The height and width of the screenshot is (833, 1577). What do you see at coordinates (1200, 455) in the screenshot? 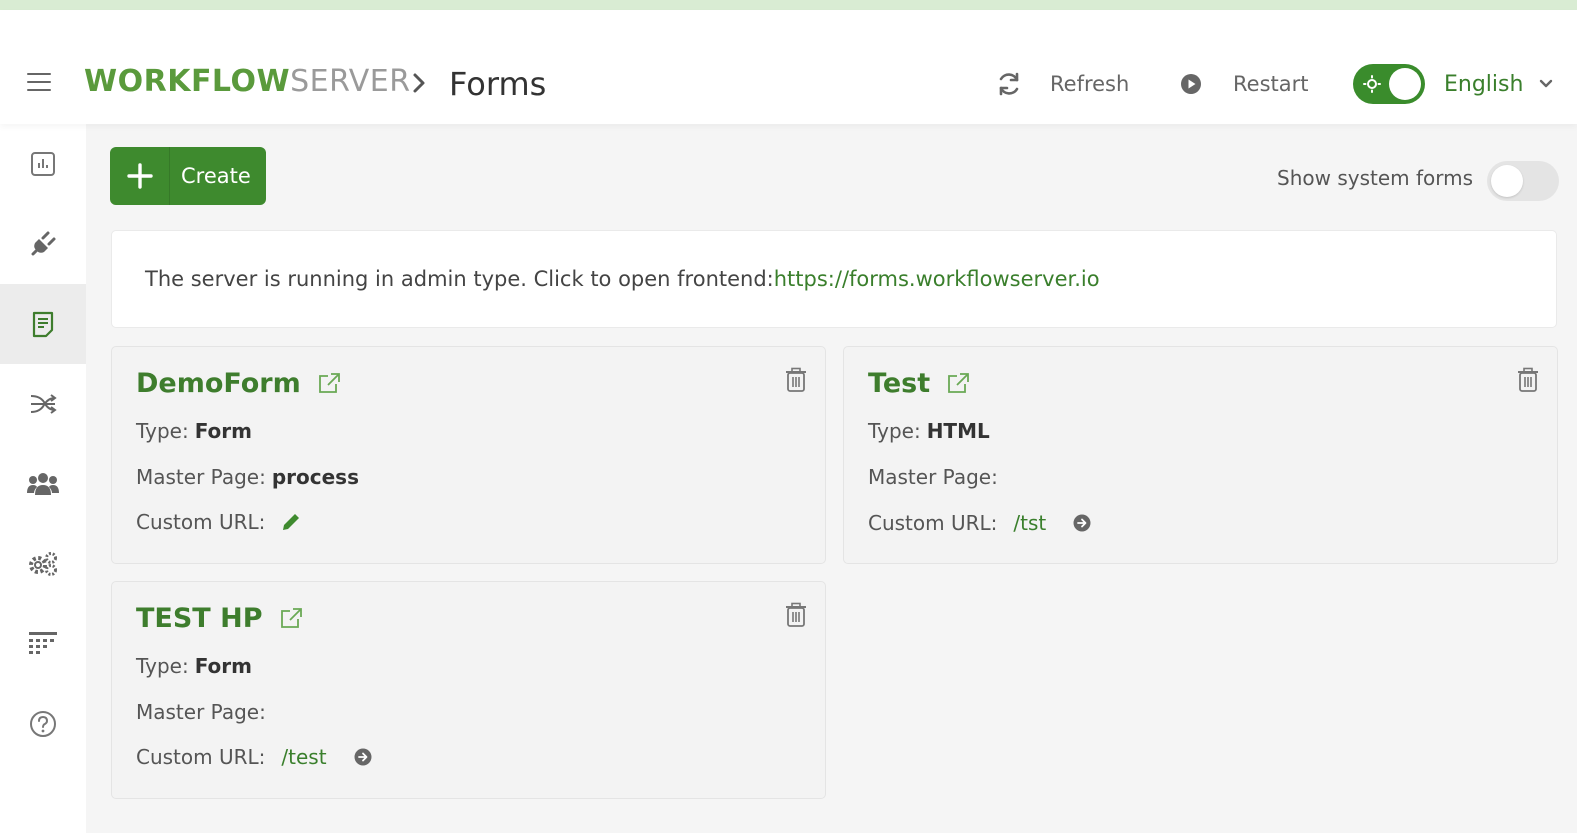
I see `form-card-test: Test Type: HTML Master Page: Custom URL:` at bounding box center [1200, 455].